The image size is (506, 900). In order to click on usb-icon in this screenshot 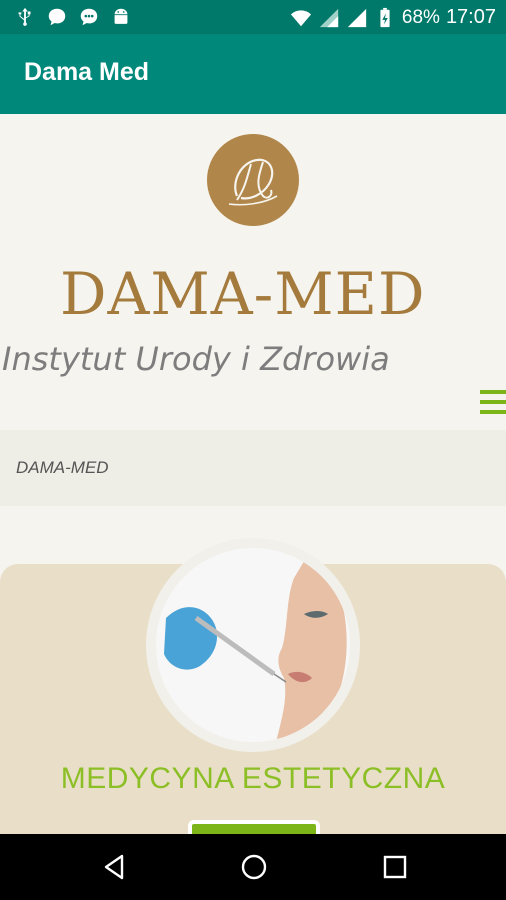, I will do `click(24, 16)`.